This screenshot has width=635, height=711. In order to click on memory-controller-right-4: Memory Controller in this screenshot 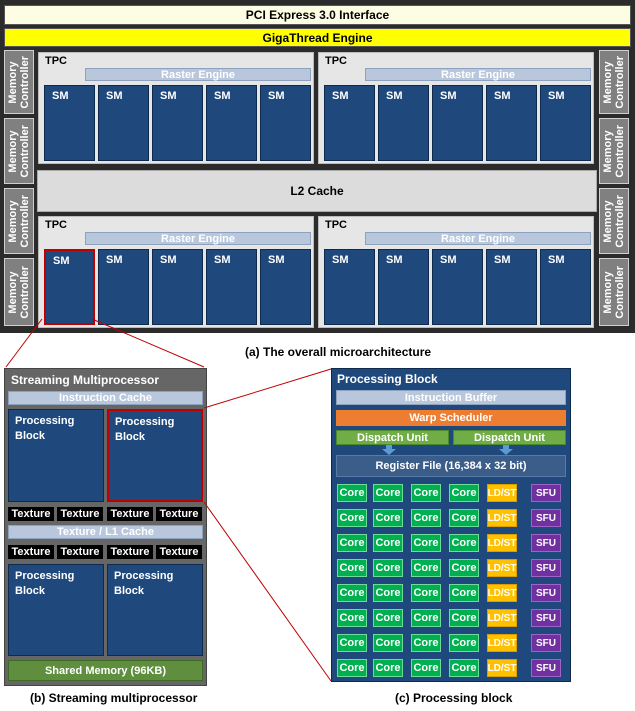, I will do `click(614, 292)`.